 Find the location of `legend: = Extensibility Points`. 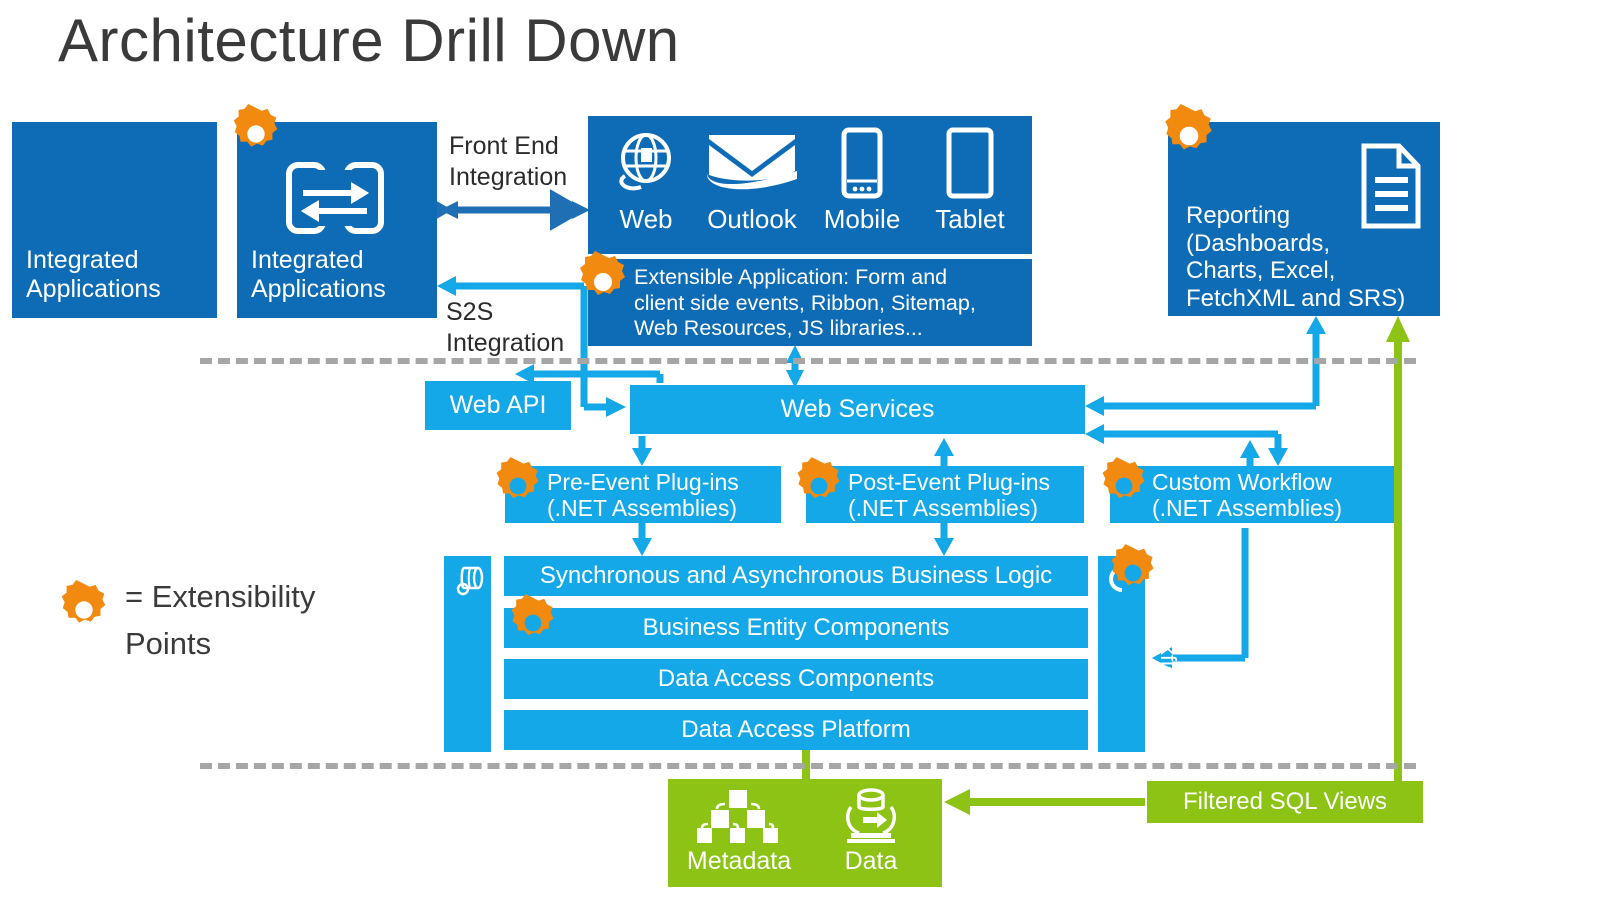

legend: = Extensibility Points is located at coordinates (185, 620).